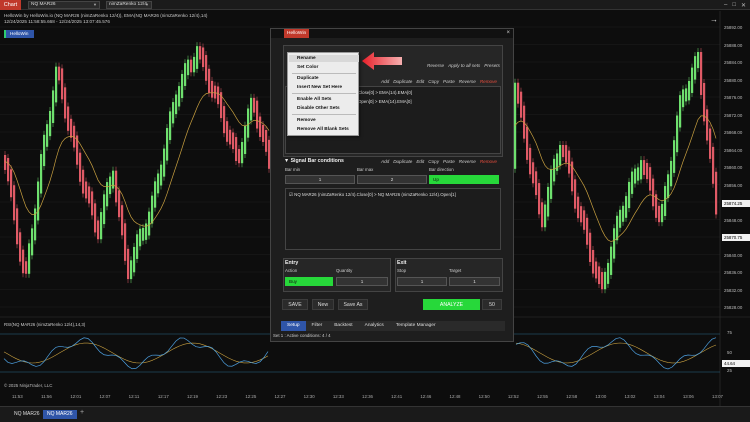 The image size is (750, 422). What do you see at coordinates (319, 87) in the screenshot?
I see `menu-item-insert-new-set: Insert New Set Here` at bounding box center [319, 87].